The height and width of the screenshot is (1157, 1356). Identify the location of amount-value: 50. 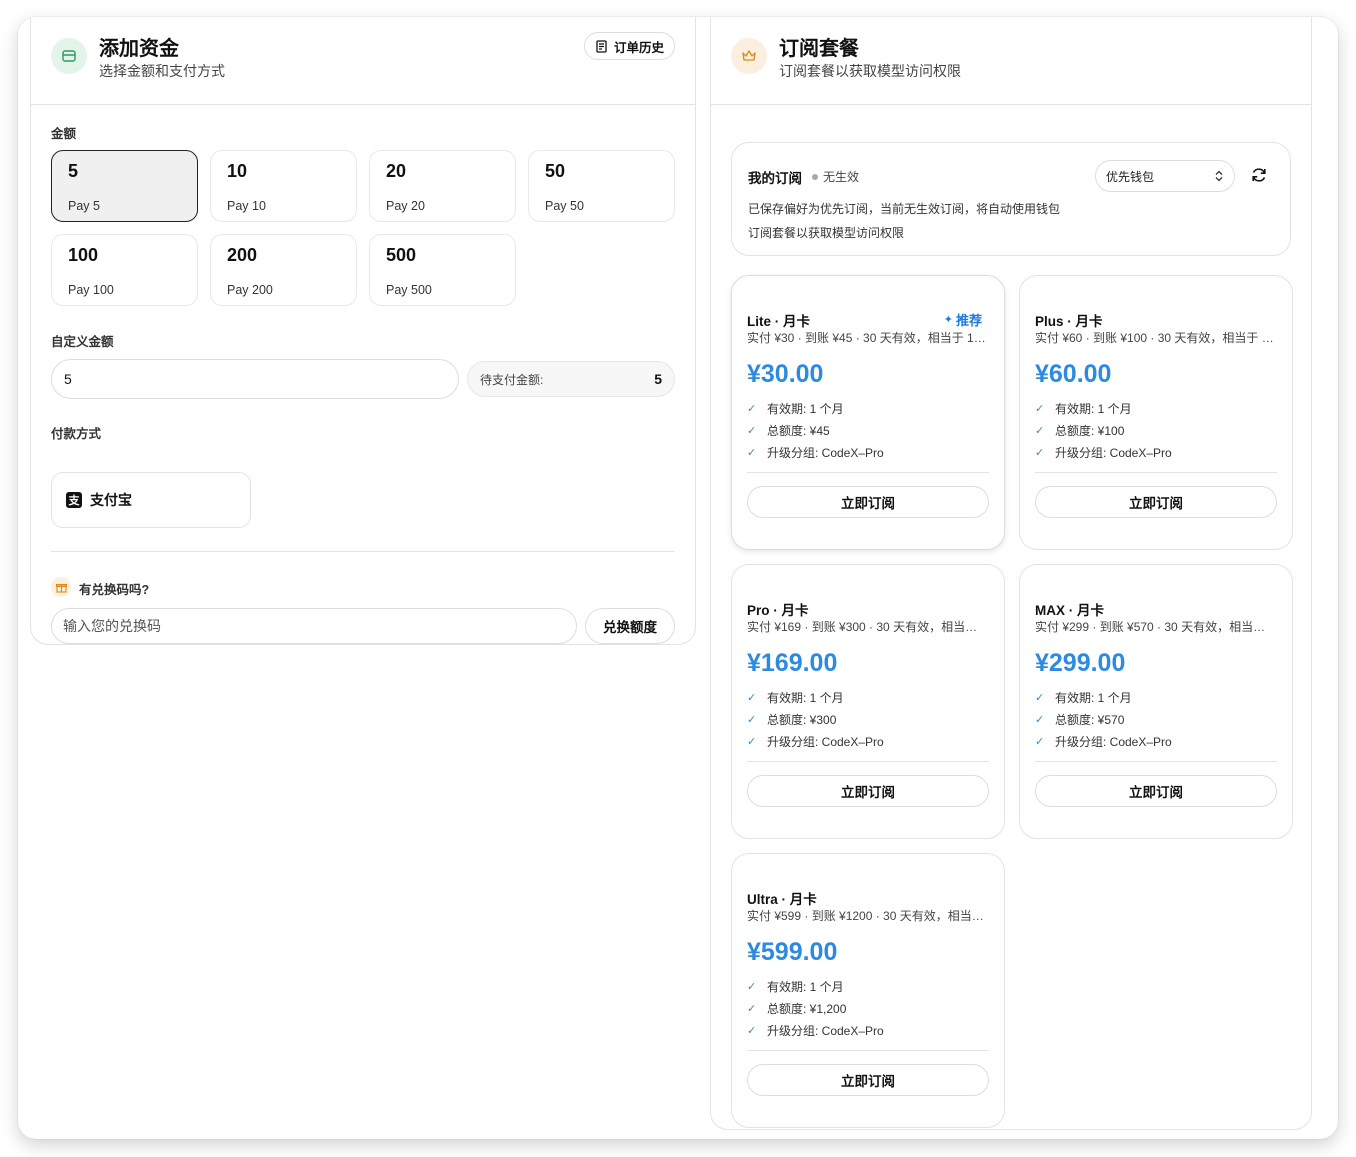
(555, 171).